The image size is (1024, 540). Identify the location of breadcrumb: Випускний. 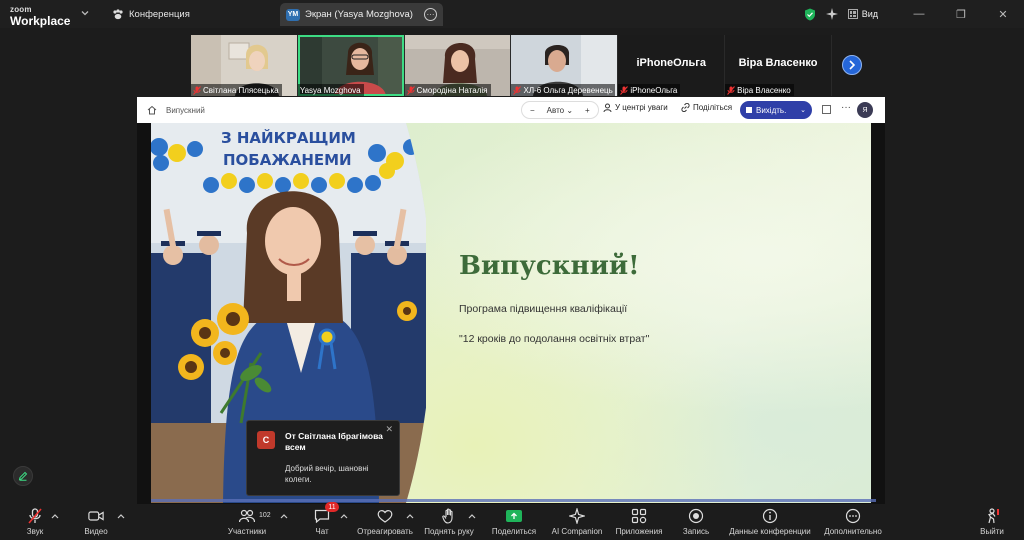
(185, 110).